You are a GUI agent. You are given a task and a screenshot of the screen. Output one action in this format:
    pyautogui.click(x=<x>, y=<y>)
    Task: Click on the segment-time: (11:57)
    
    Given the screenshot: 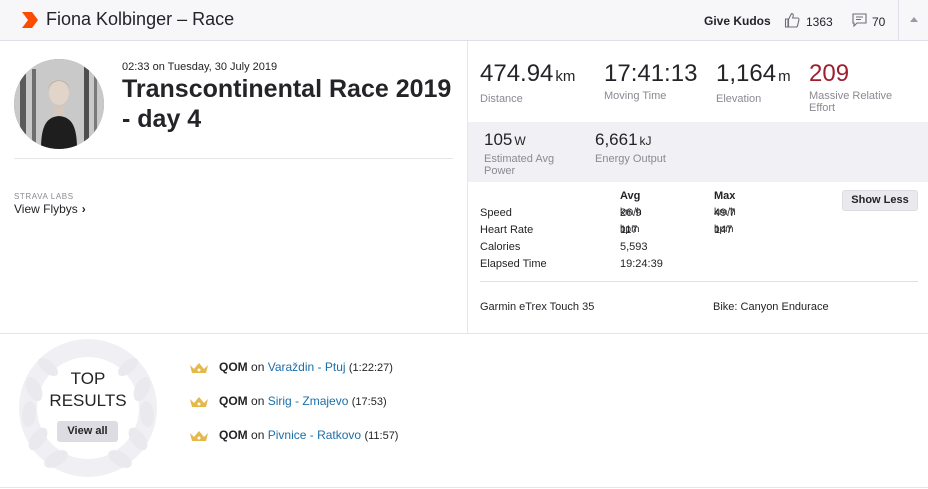 What is the action you would take?
    pyautogui.click(x=381, y=436)
    